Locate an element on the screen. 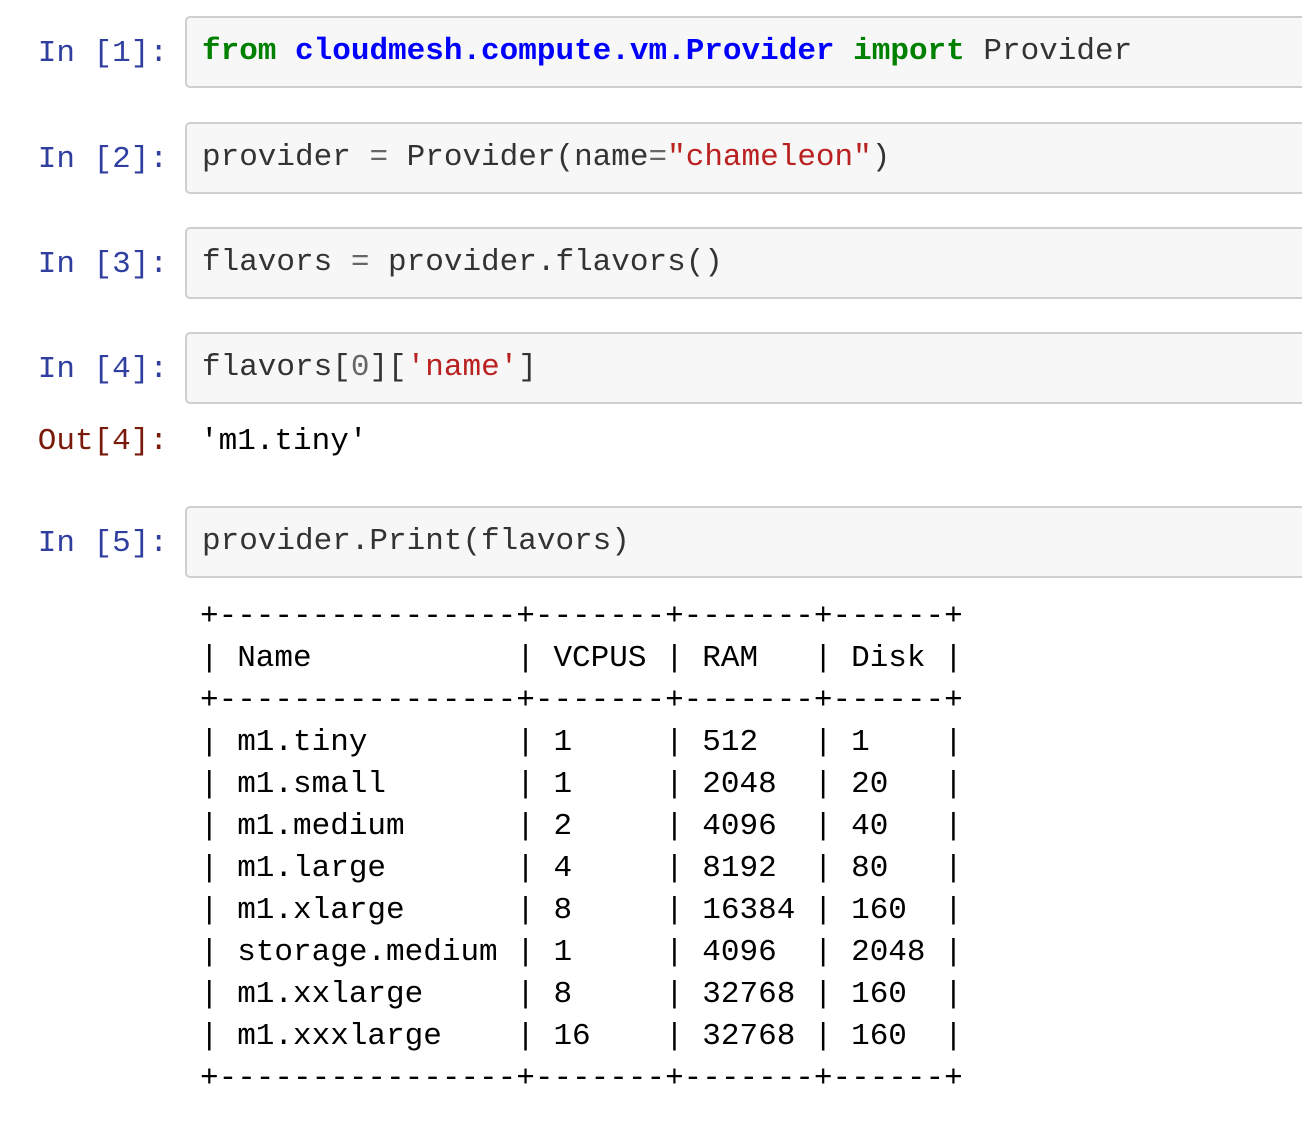 The height and width of the screenshot is (1140, 1302). cell-3-input: flavors = provider.flavors() is located at coordinates (743, 263).